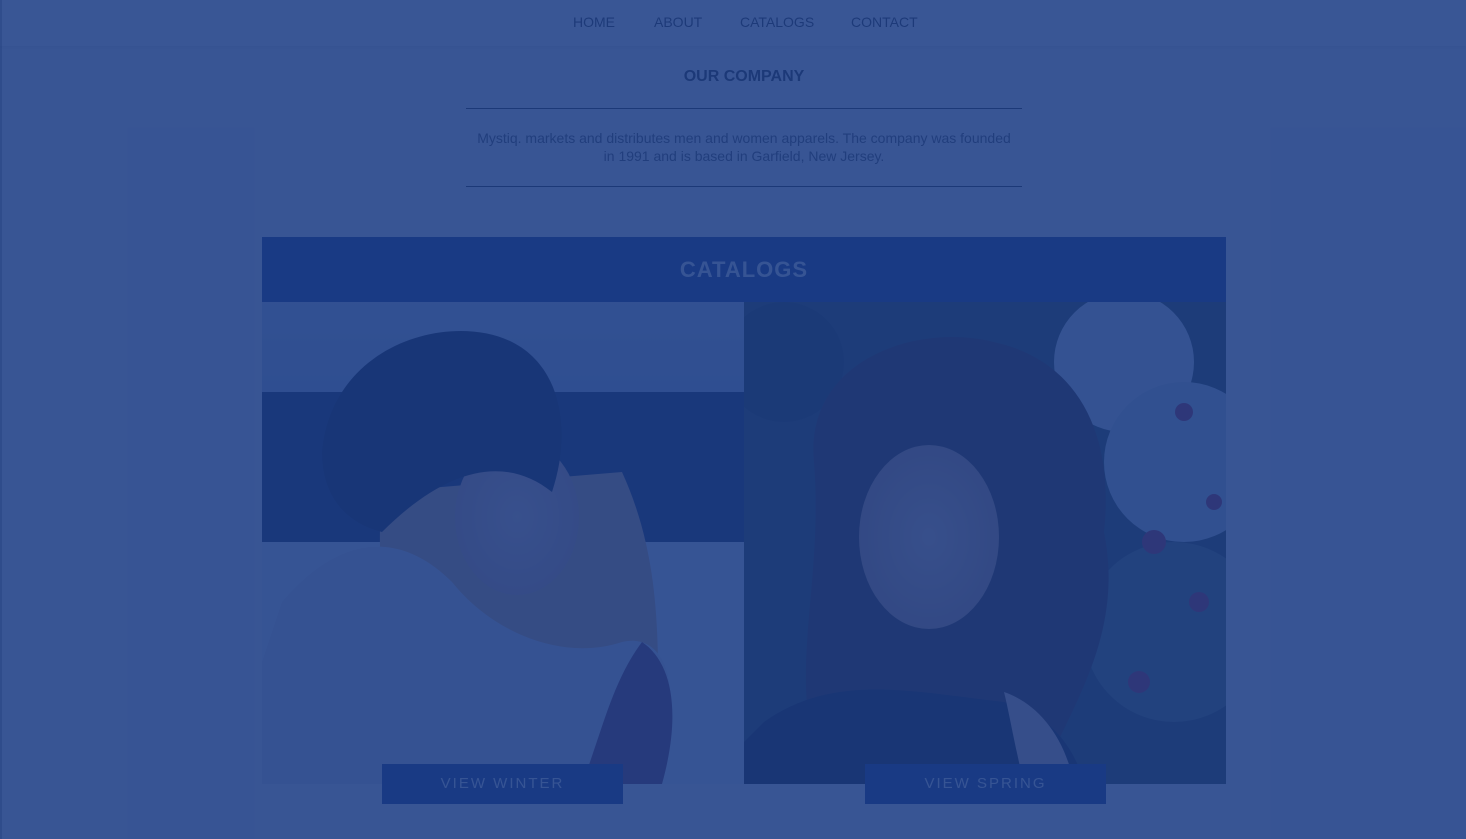 Image resolution: width=1466 pixels, height=839 pixels. What do you see at coordinates (744, 186) in the screenshot?
I see `bottom-divider` at bounding box center [744, 186].